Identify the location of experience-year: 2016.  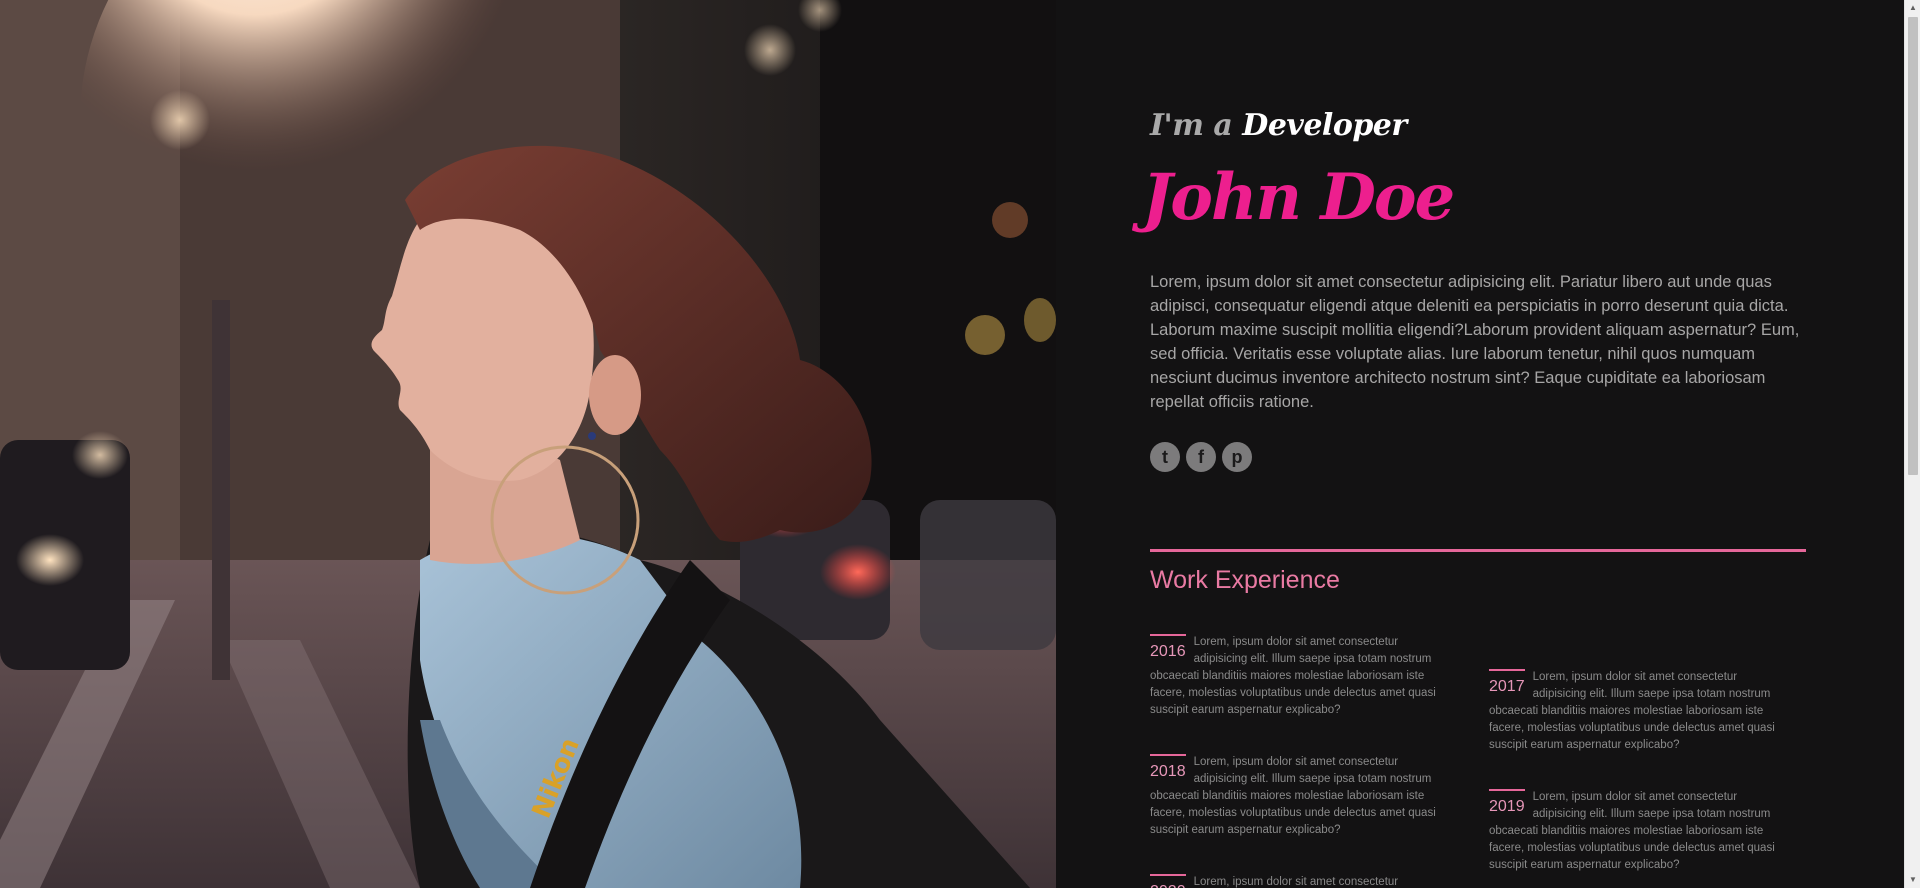
(1168, 647).